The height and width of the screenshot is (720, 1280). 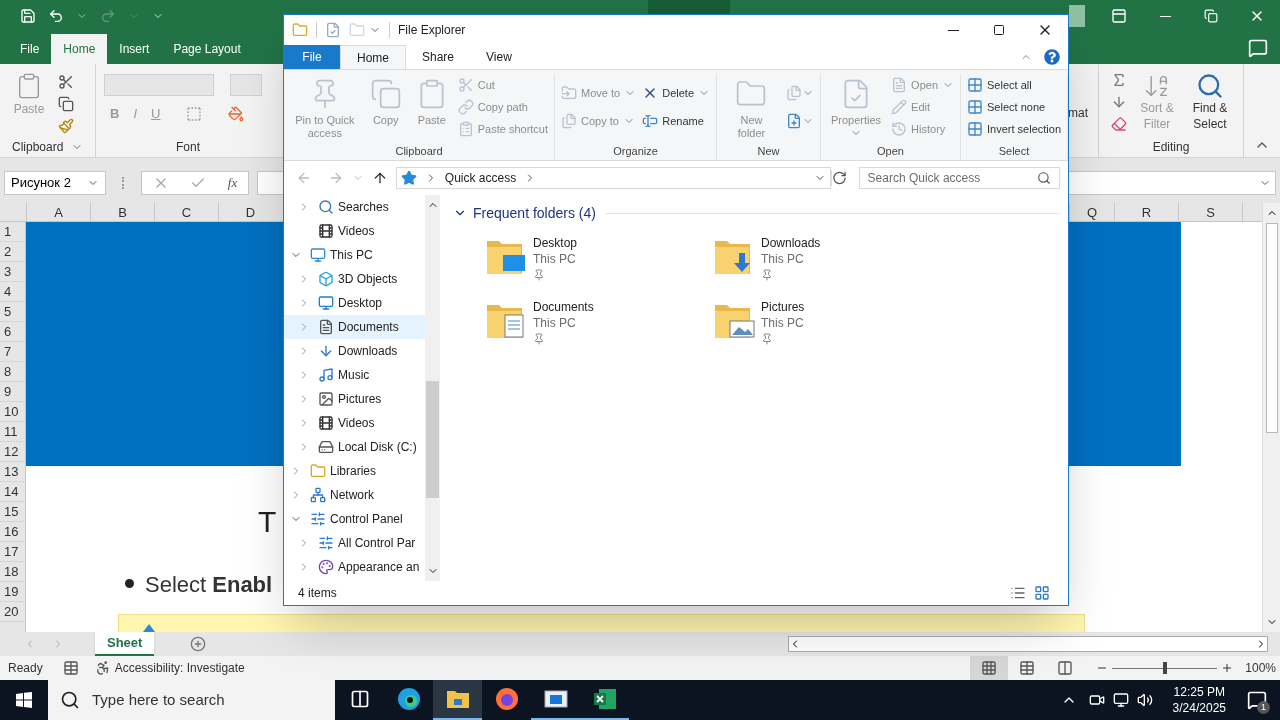 What do you see at coordinates (12, 432) in the screenshot?
I see `row-header: 11` at bounding box center [12, 432].